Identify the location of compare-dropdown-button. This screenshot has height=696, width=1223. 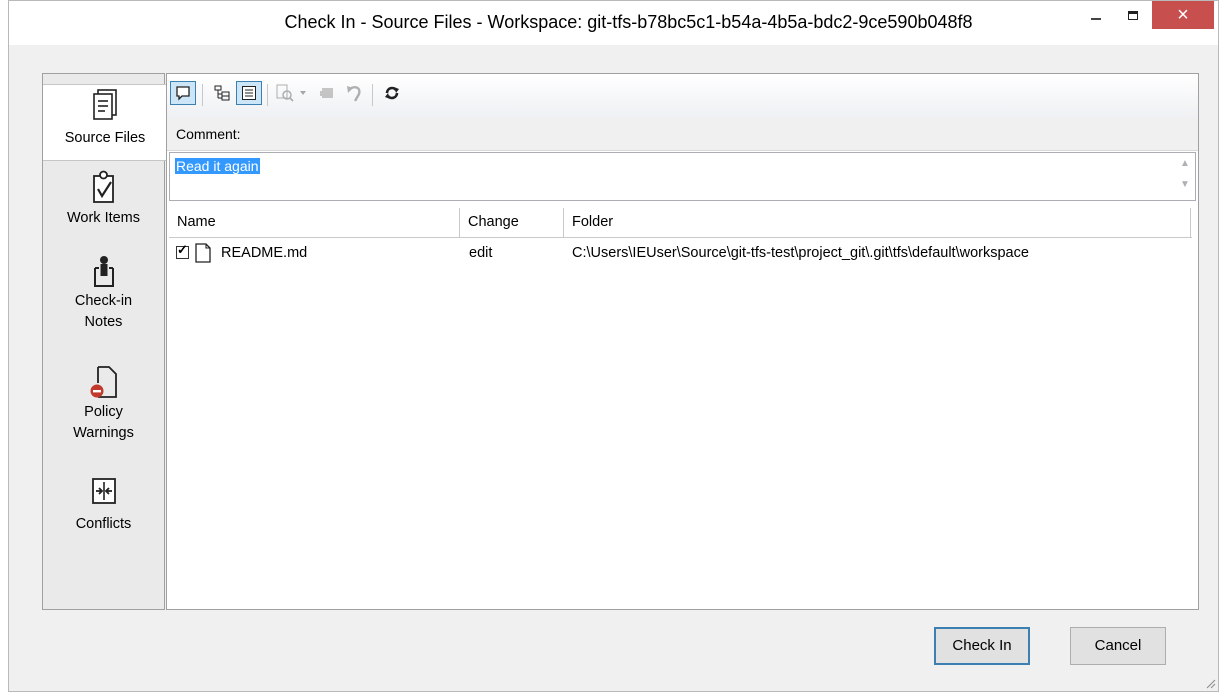
(303, 93).